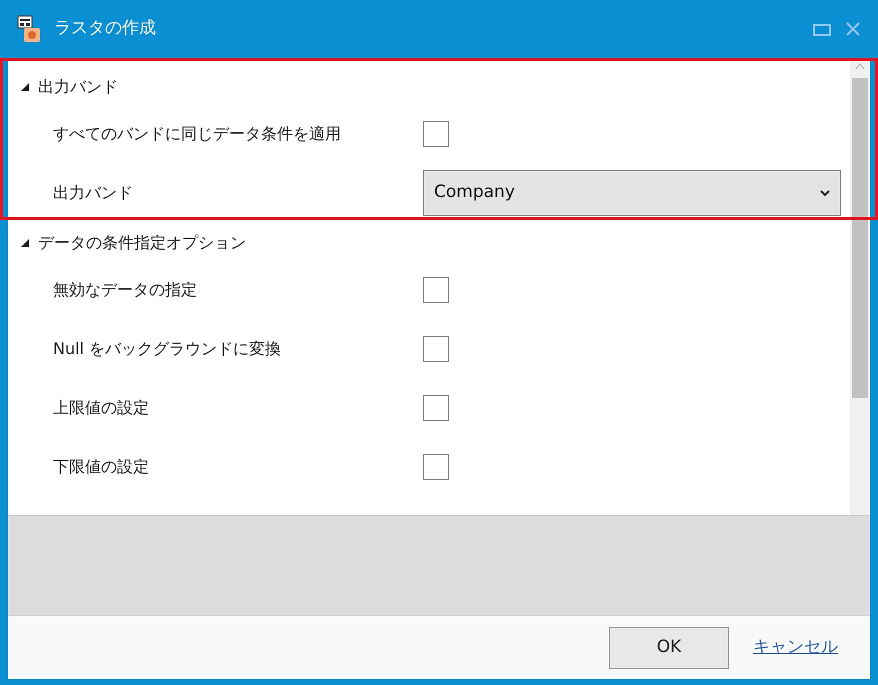 The height and width of the screenshot is (685, 878). I want to click on scrollbar, so click(860, 286).